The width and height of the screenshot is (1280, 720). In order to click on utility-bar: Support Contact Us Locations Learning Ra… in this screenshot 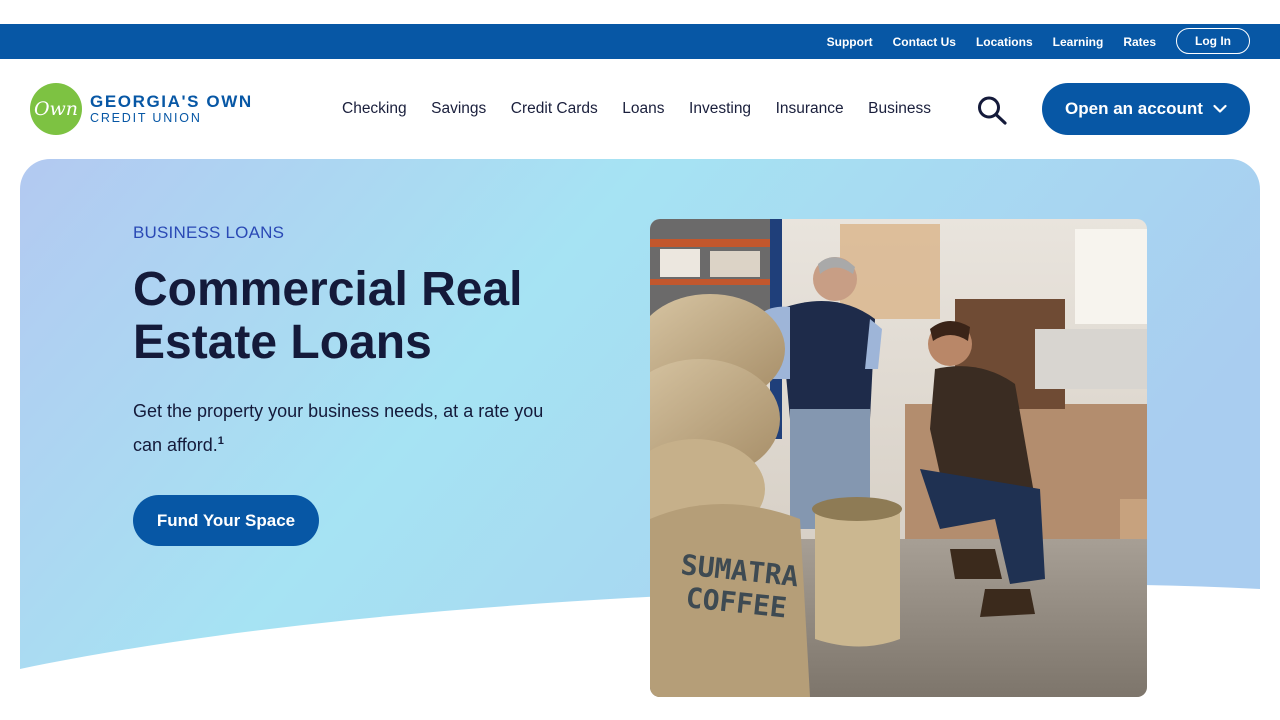, I will do `click(640, 41)`.